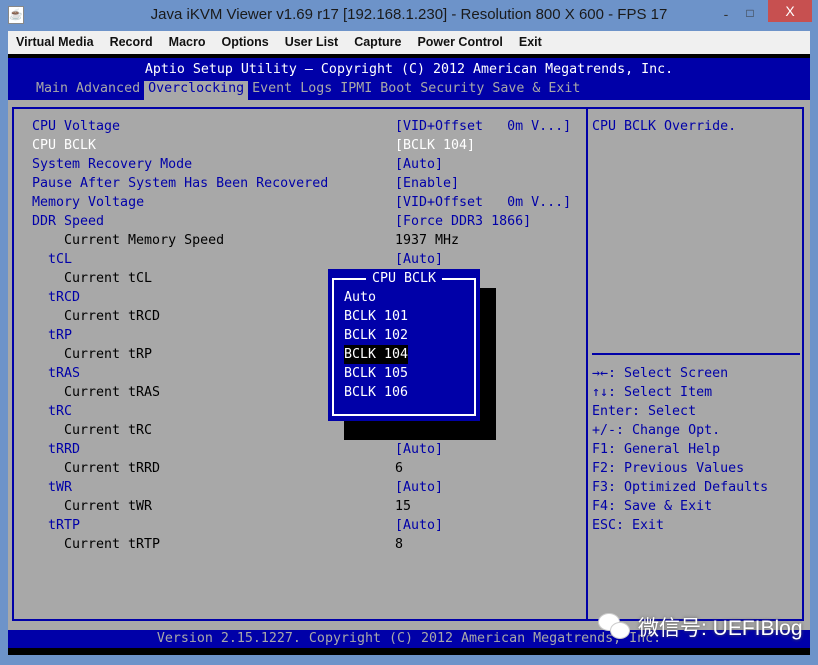 The width and height of the screenshot is (818, 665). I want to click on help-text: CPU BCLK Override., so click(664, 126).